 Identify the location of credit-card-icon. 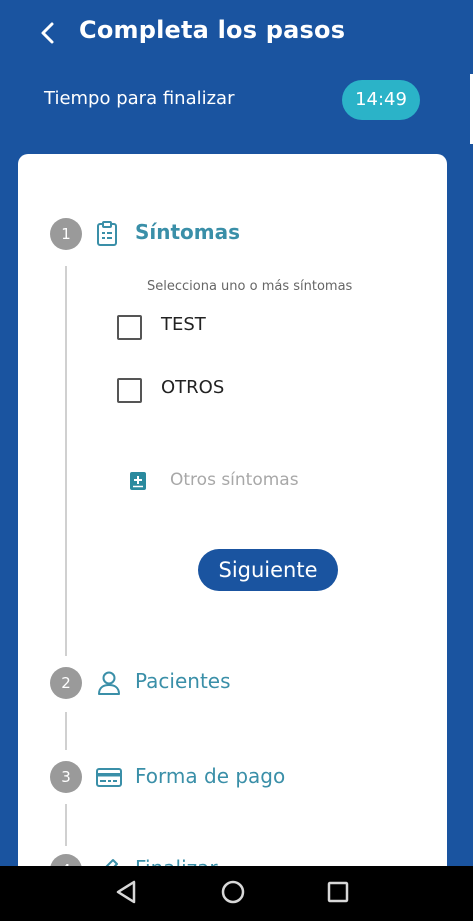
(109, 777).